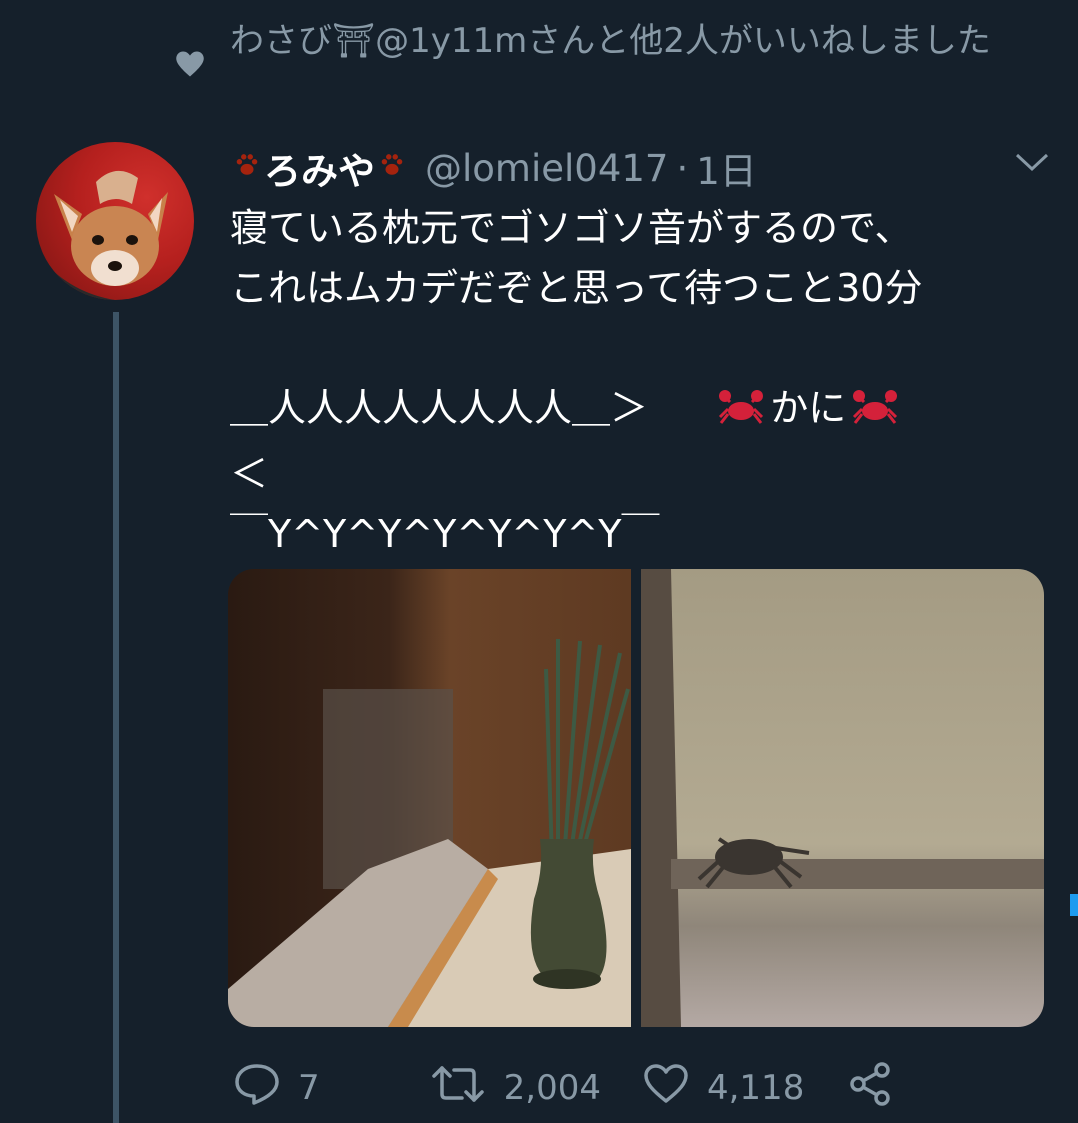 The height and width of the screenshot is (1123, 1078). I want to click on share-button, so click(871, 1088).